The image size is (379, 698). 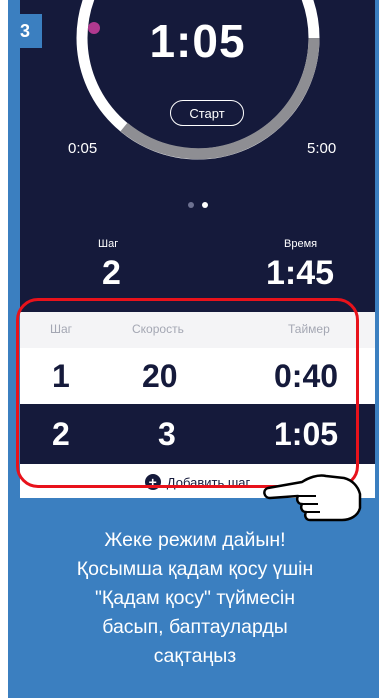 I want to click on page-dot-active, so click(x=204, y=205).